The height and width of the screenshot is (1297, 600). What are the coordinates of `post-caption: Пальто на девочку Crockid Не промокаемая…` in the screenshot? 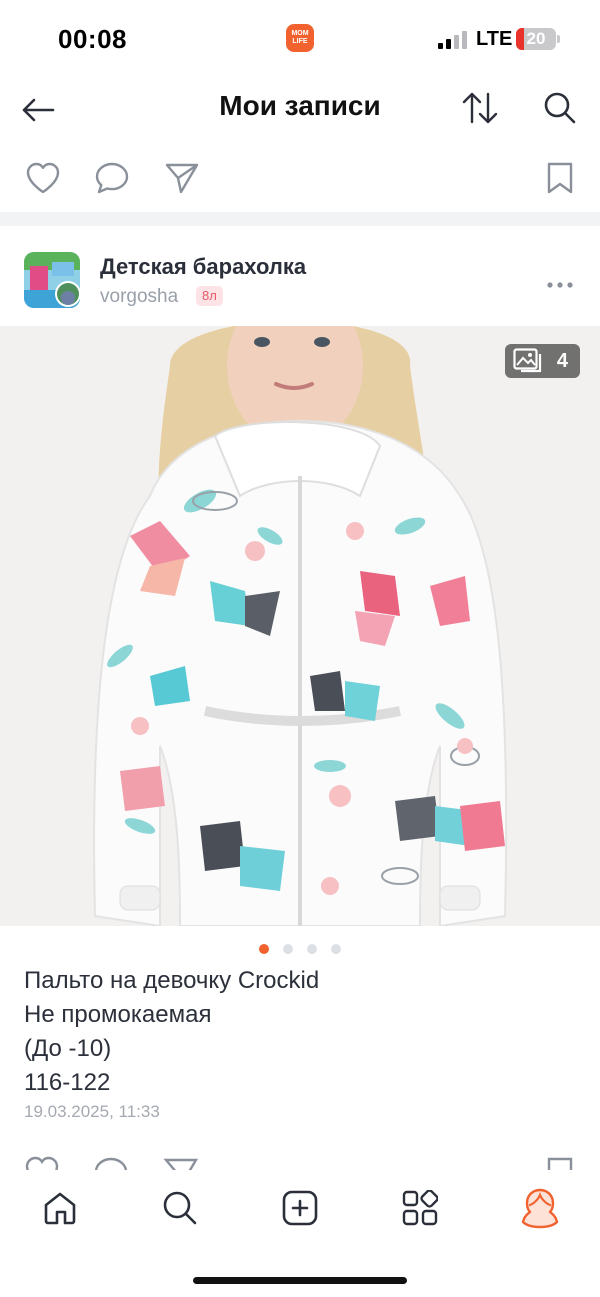 It's located at (304, 1032).